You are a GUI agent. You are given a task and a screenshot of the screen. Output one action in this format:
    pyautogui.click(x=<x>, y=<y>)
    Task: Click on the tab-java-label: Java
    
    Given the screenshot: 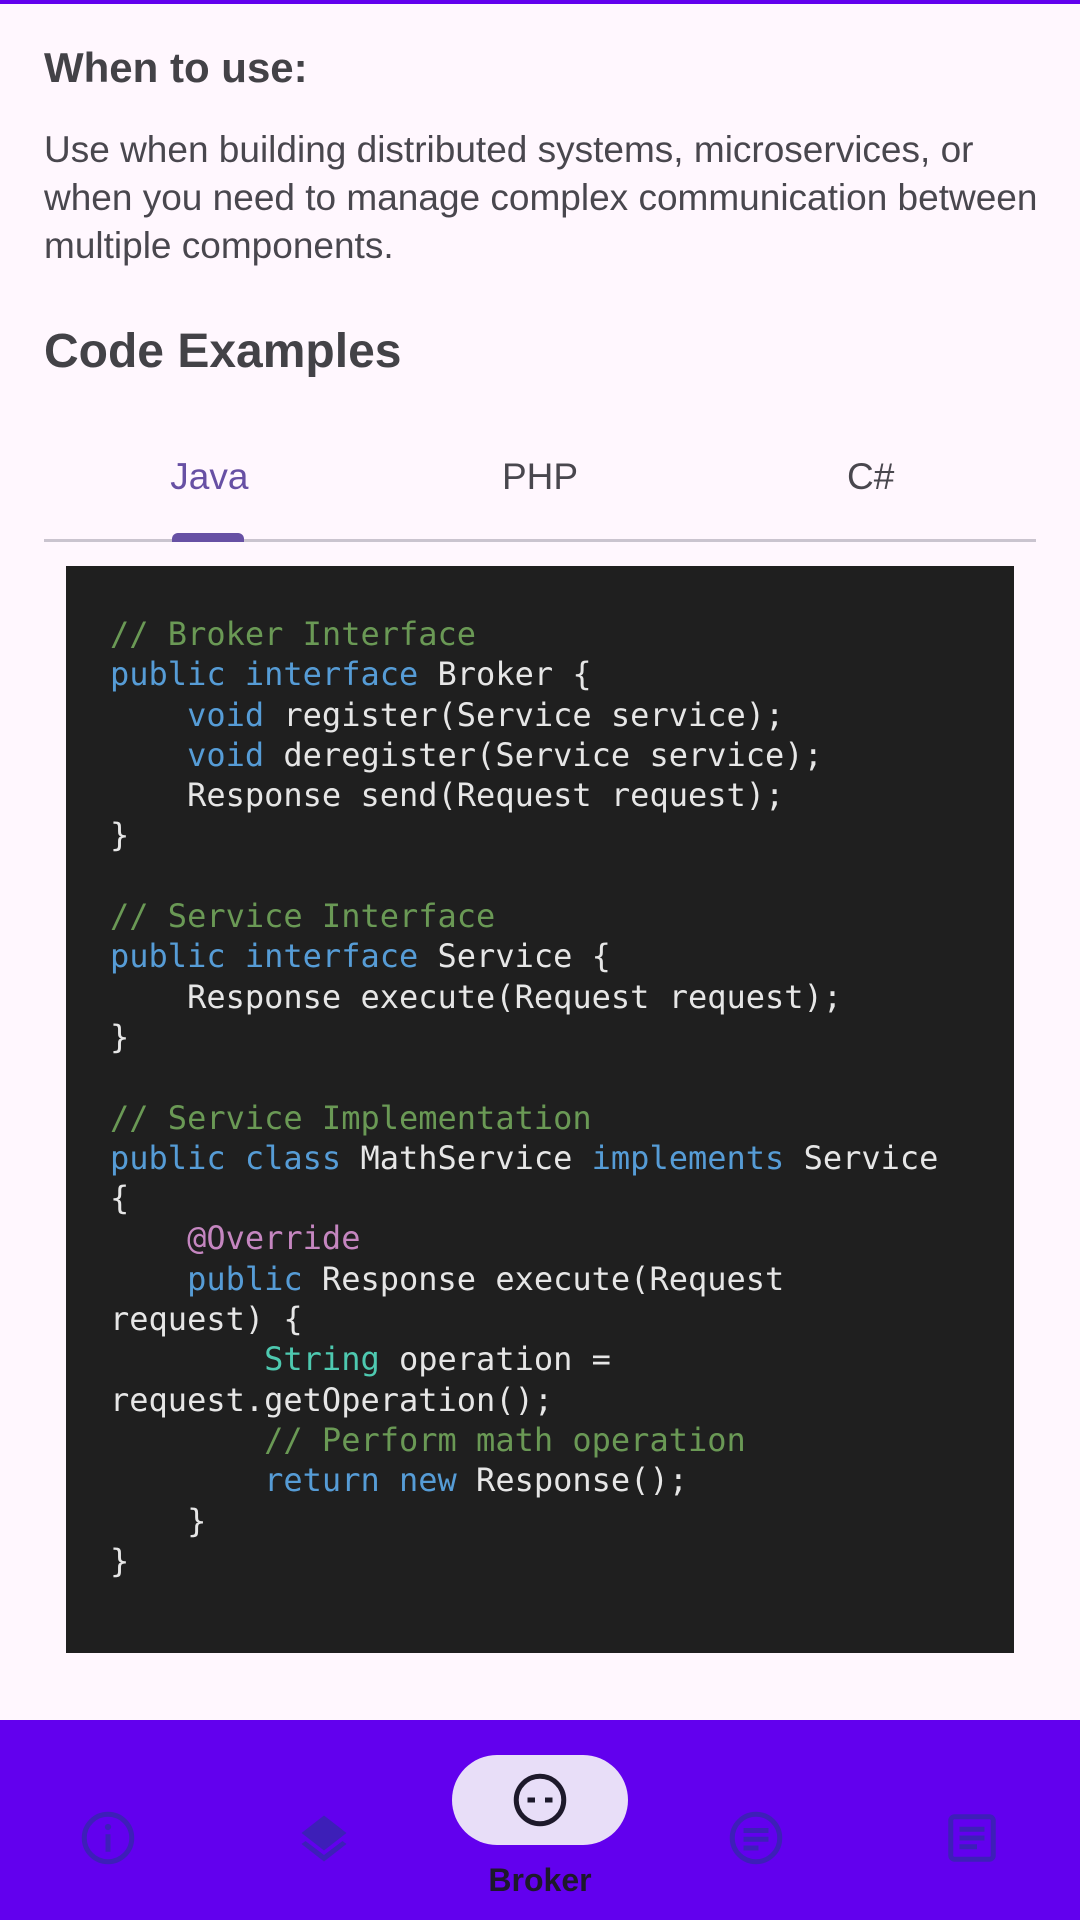 What is the action you would take?
    pyautogui.click(x=209, y=476)
    